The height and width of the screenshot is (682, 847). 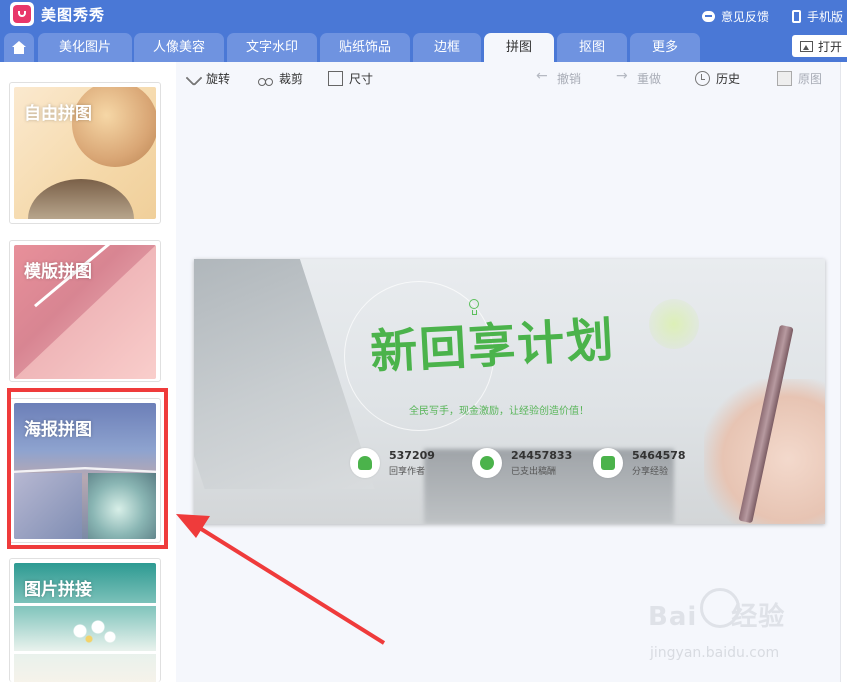 I want to click on template-collage-label: 模版拼图, so click(x=58, y=272).